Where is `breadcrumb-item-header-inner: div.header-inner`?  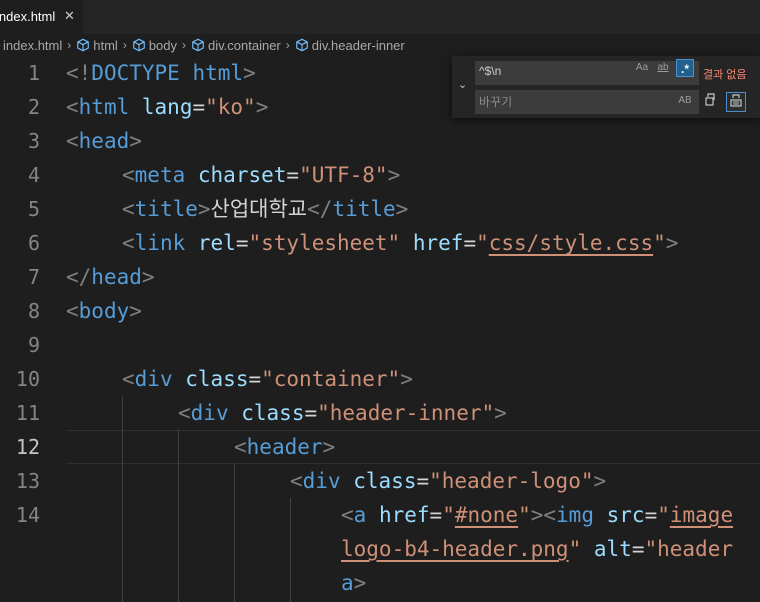 breadcrumb-item-header-inner: div.header-inner is located at coordinates (350, 45).